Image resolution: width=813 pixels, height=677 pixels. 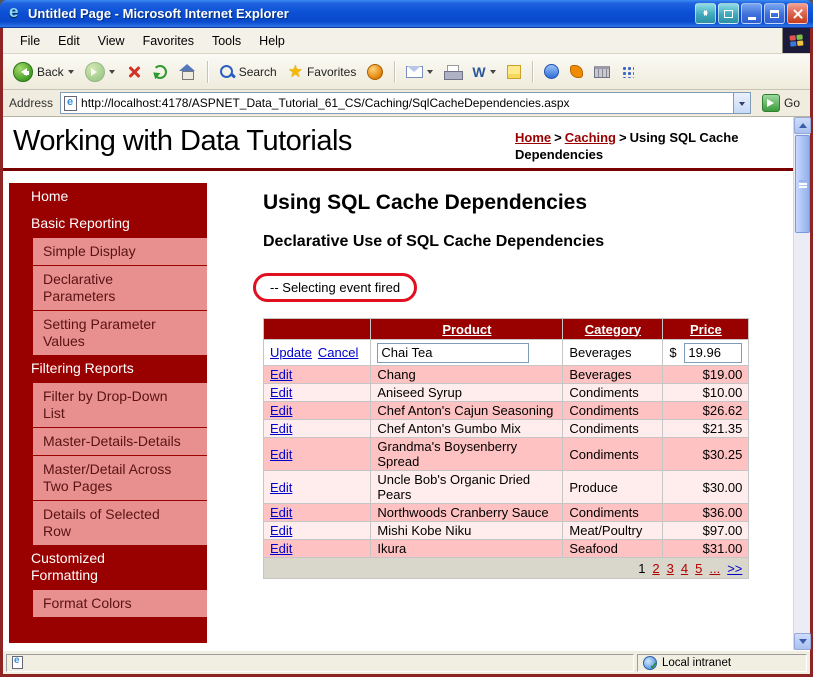 I want to click on table-edit-row: Update Cancel Beverages $, so click(x=506, y=352).